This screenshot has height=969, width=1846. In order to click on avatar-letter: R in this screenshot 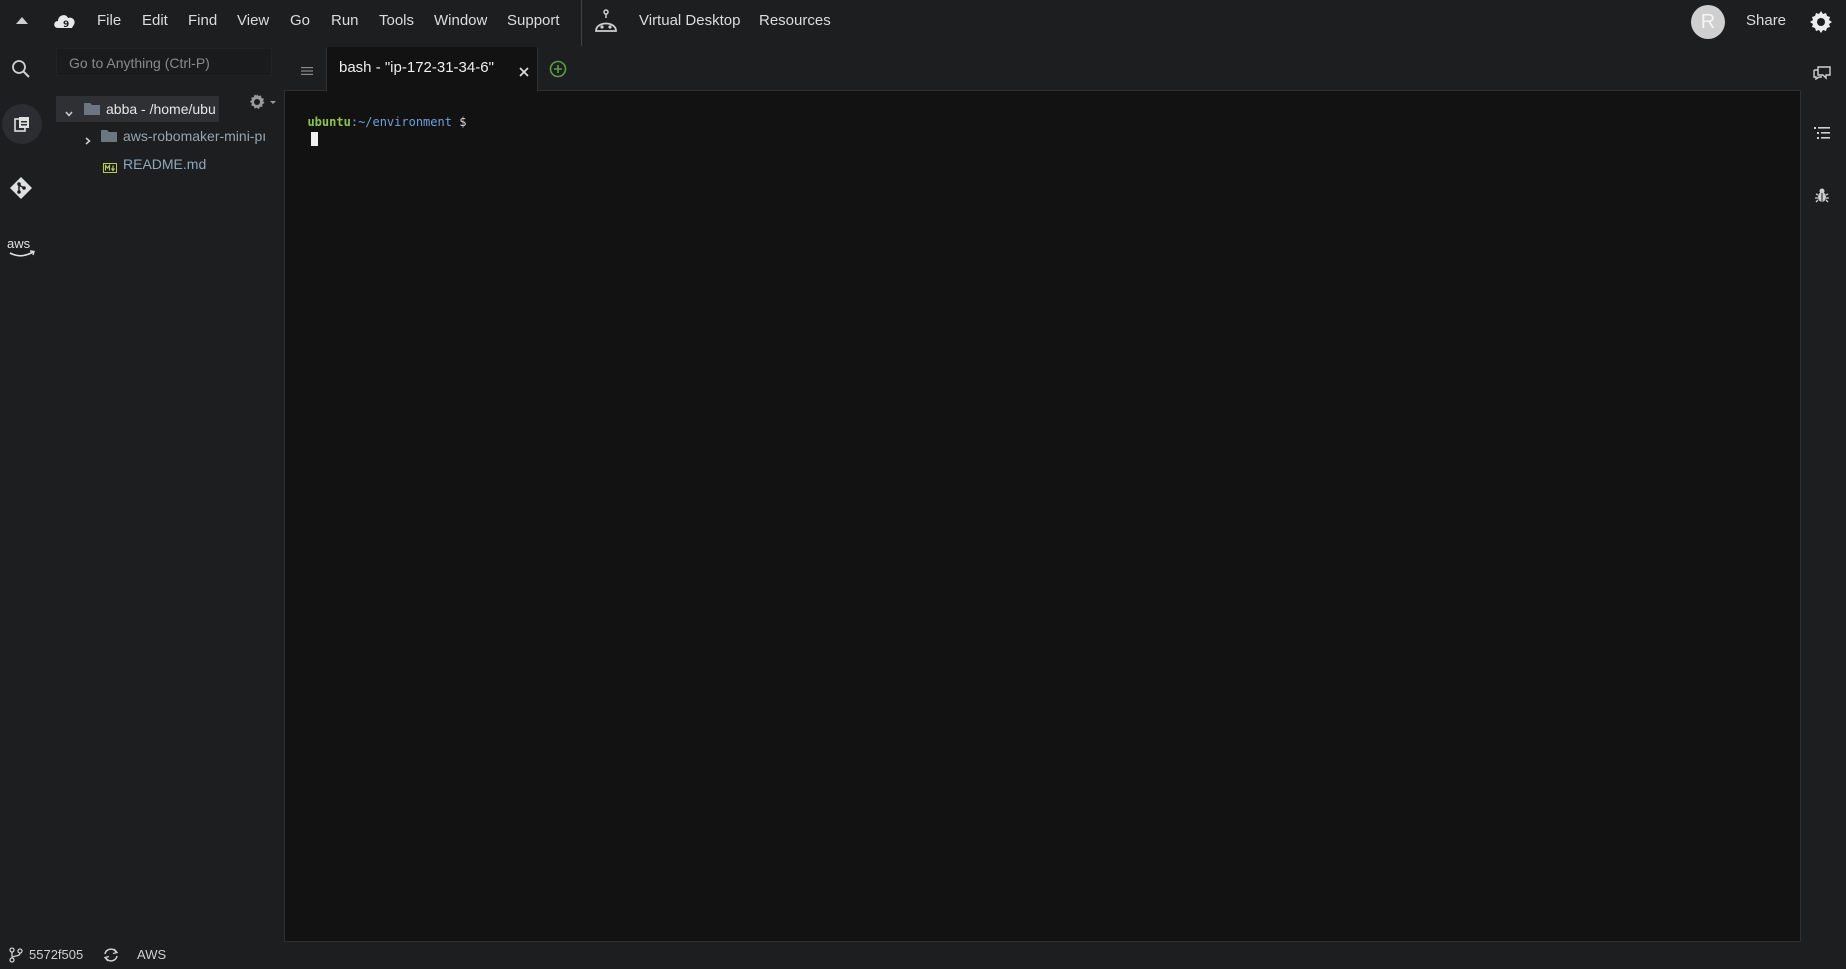, I will do `click(1708, 22)`.